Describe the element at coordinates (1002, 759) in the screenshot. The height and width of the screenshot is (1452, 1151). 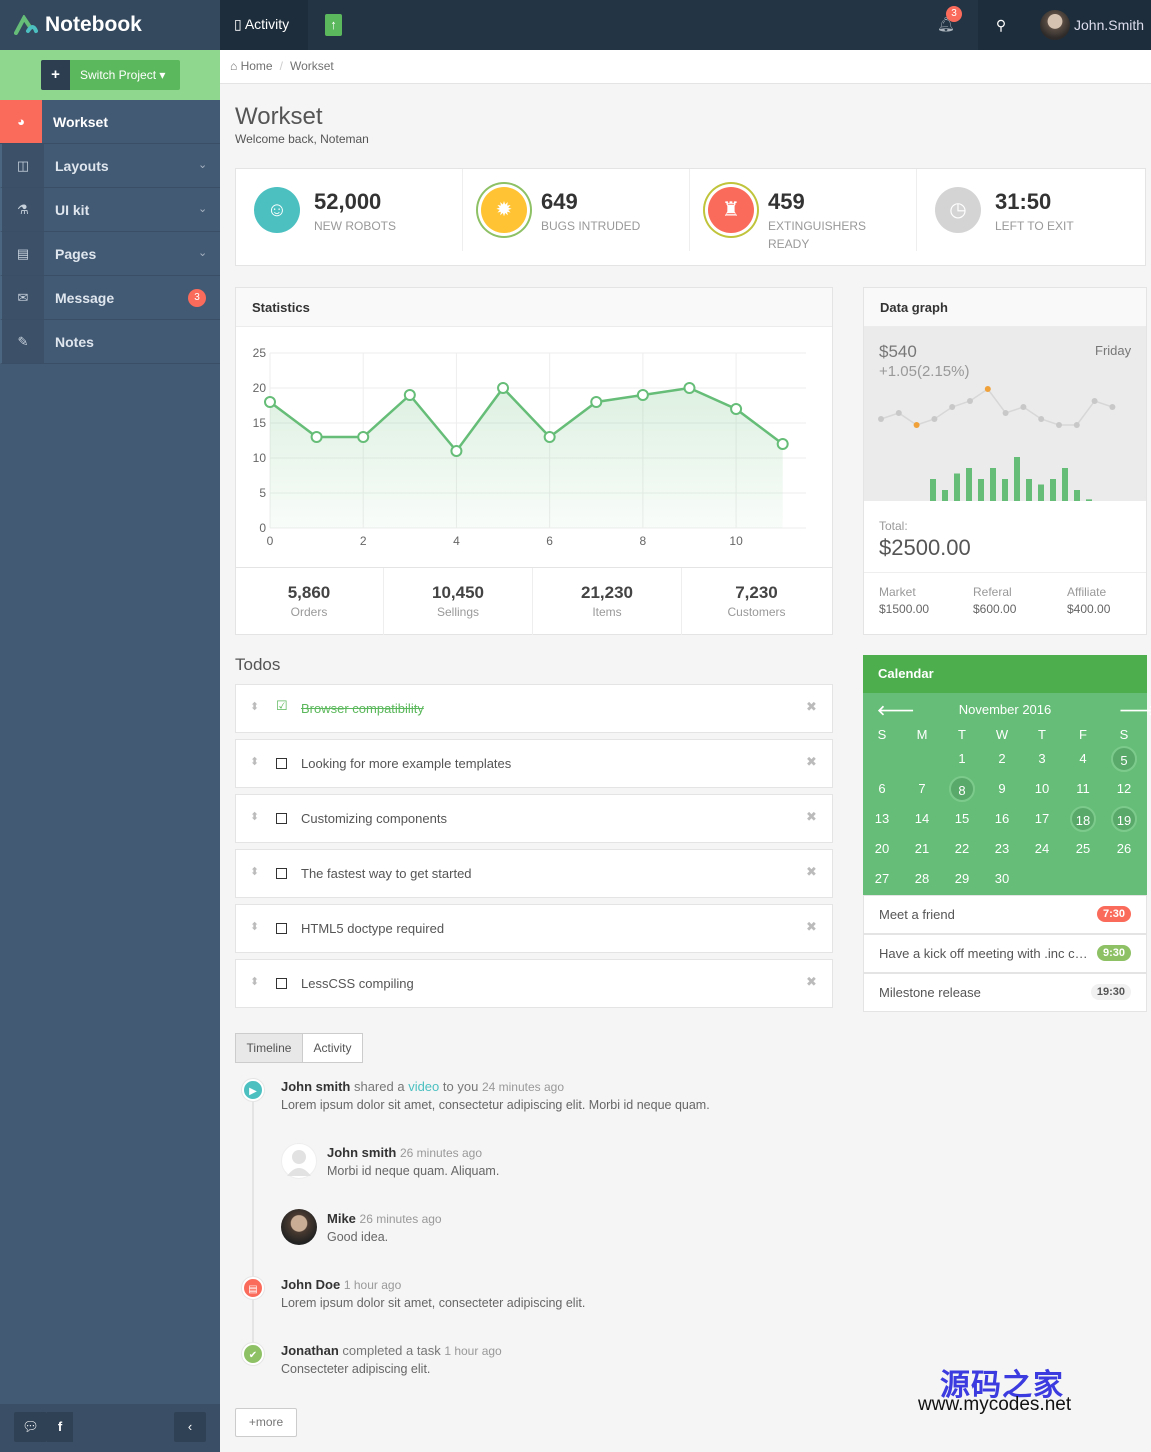
I see `calendar-day: 2` at that location.